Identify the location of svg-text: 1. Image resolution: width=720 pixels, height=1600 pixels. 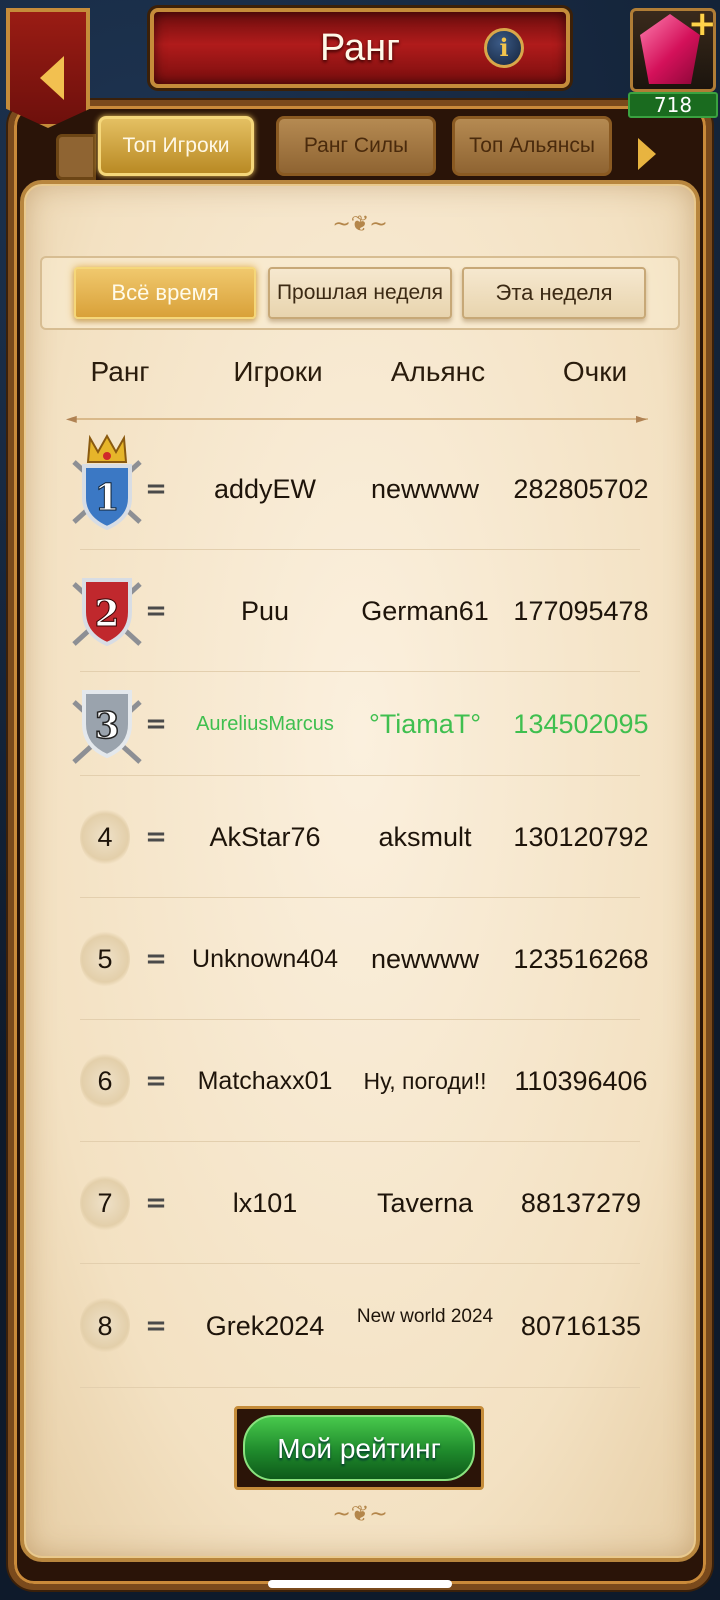
(106, 498).